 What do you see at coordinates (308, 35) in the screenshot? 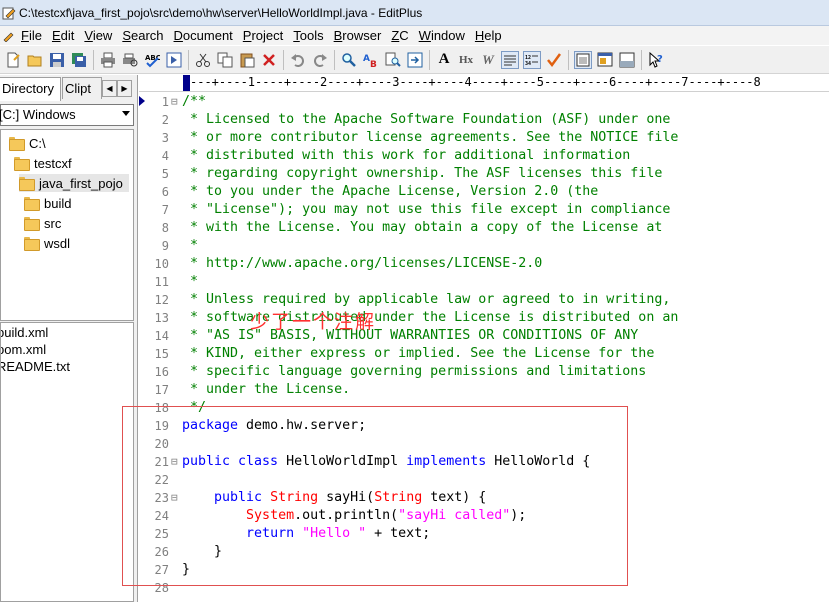
I see `menu-tools: Tools` at bounding box center [308, 35].